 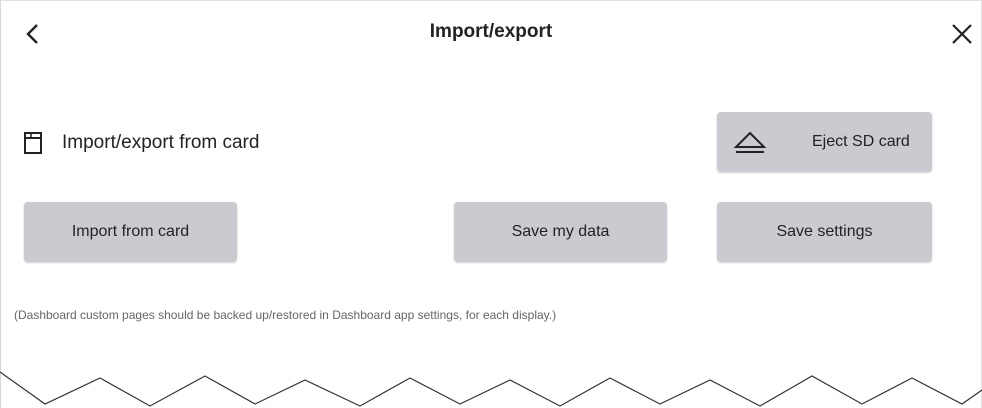 I want to click on close-icon, so click(x=962, y=34).